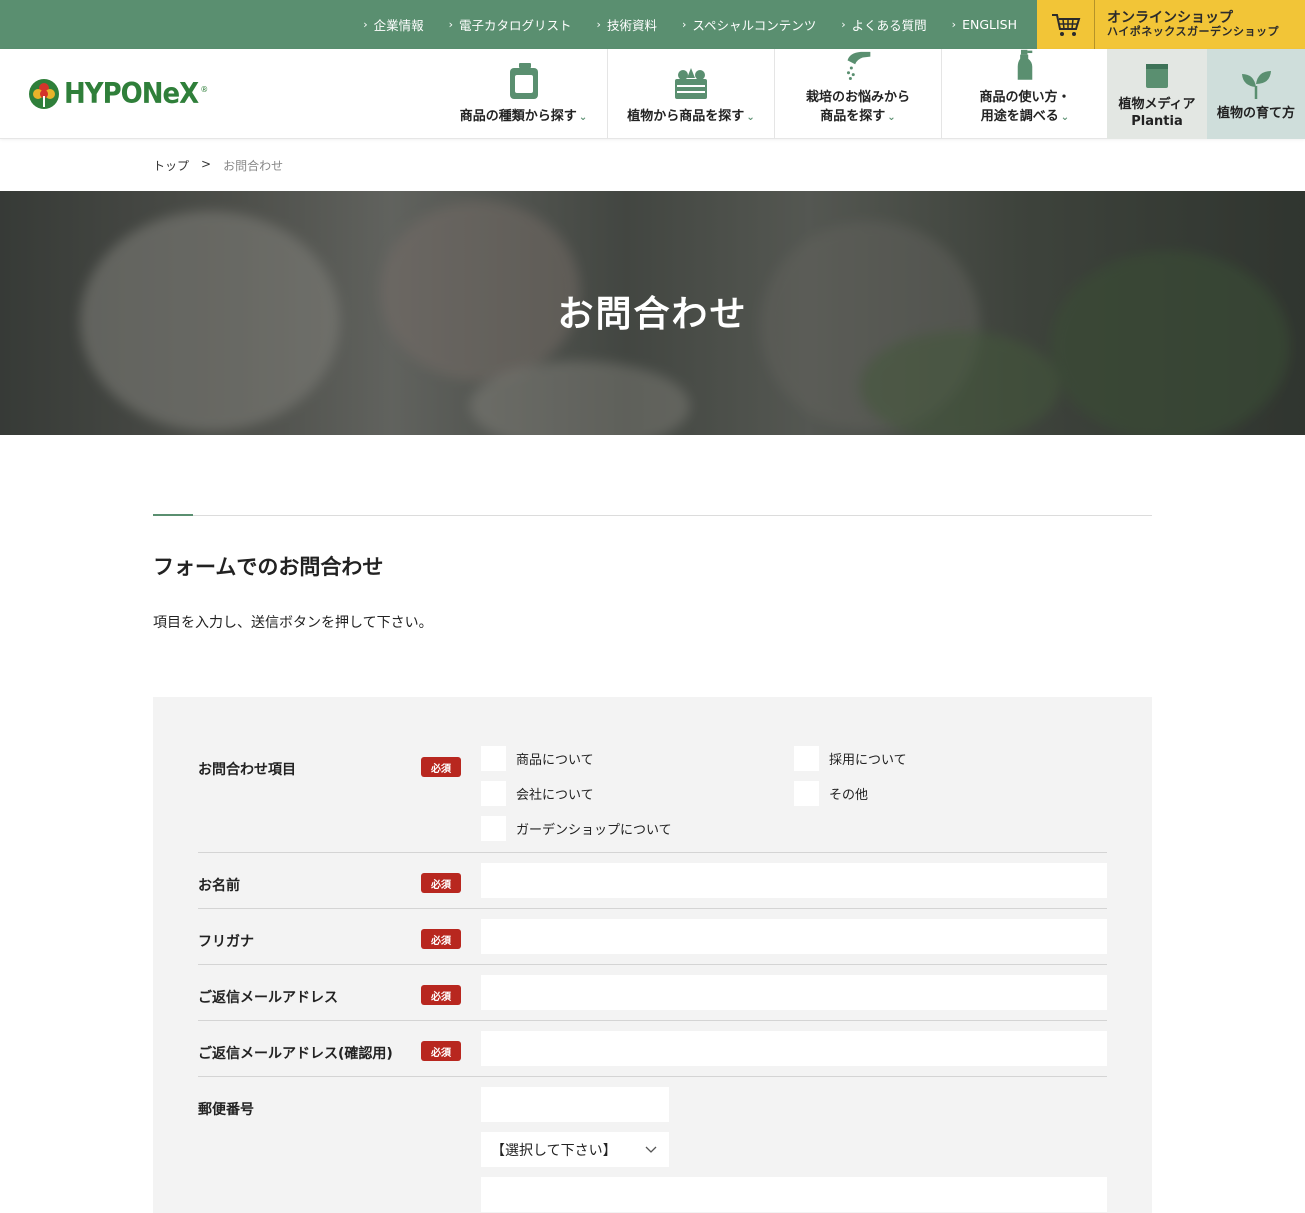  I want to click on checkbox-garden-shop: ガーデンショップについて, so click(576, 828).